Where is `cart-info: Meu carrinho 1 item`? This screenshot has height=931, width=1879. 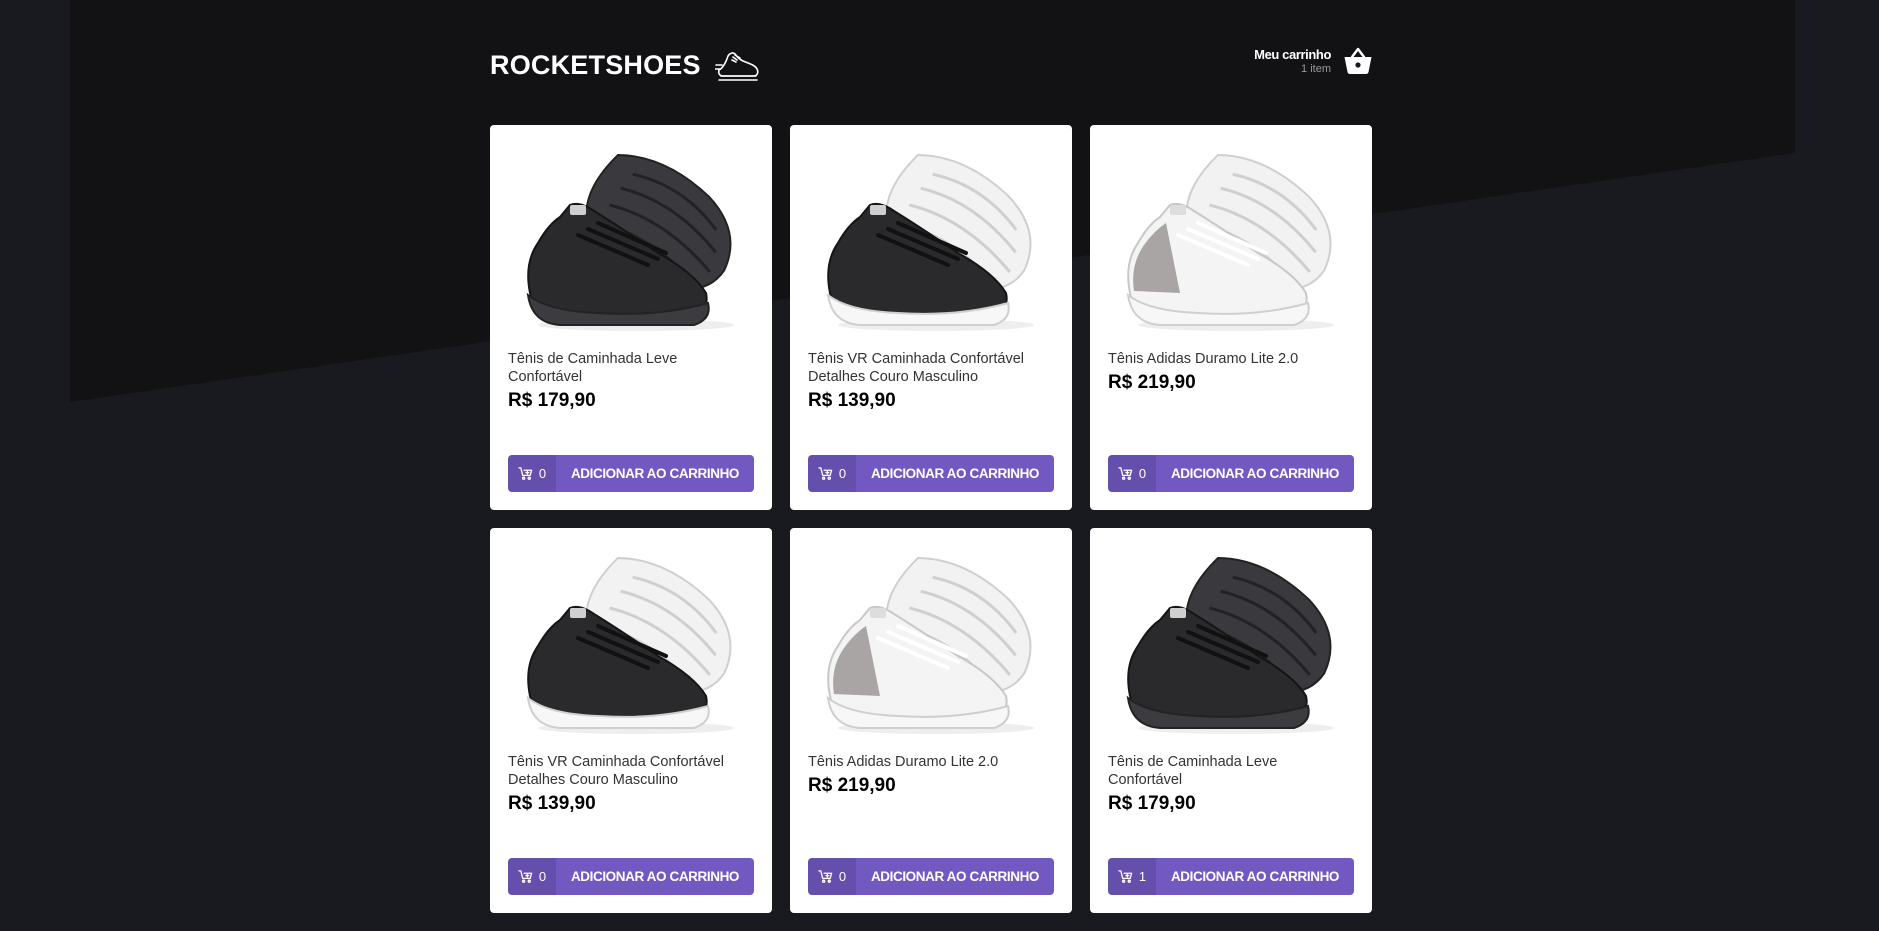 cart-info: Meu carrinho 1 item is located at coordinates (1292, 61).